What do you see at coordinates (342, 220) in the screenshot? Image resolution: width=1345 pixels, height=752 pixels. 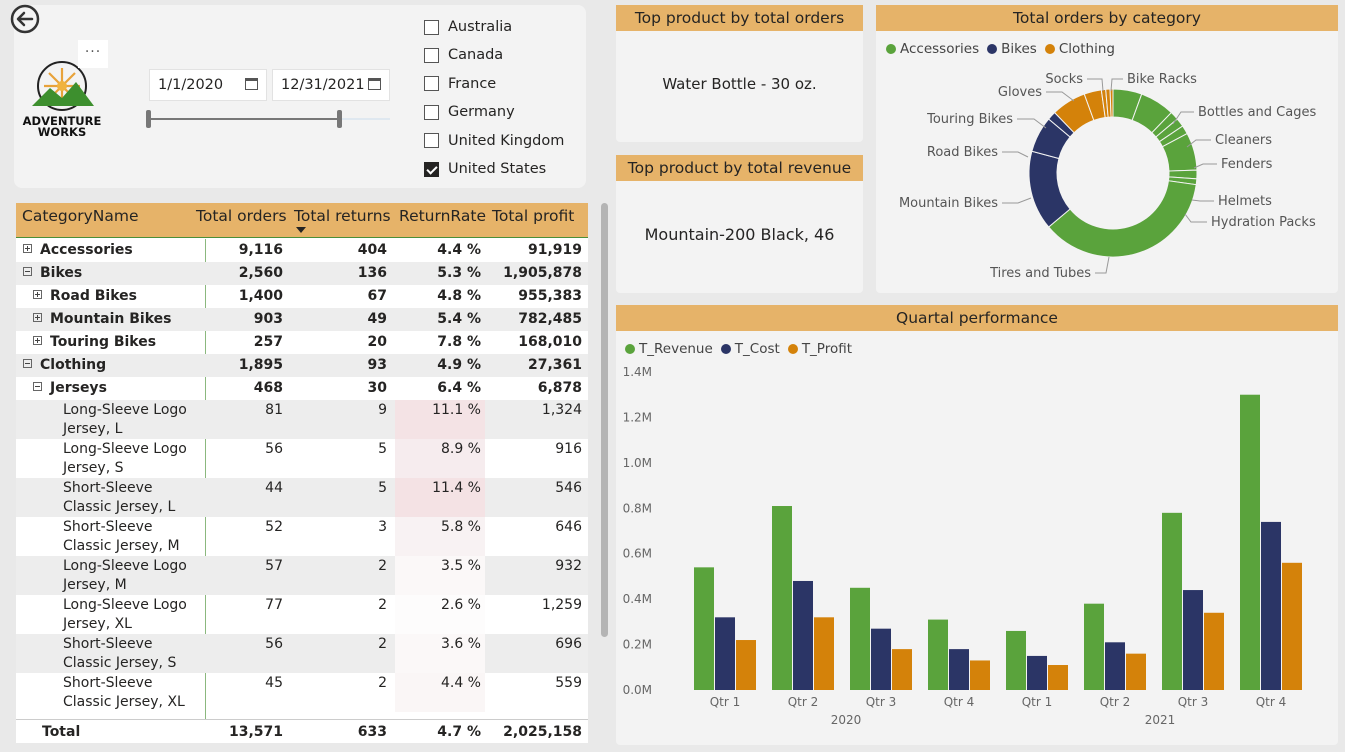 I see `col-header-returns: Total returns` at bounding box center [342, 220].